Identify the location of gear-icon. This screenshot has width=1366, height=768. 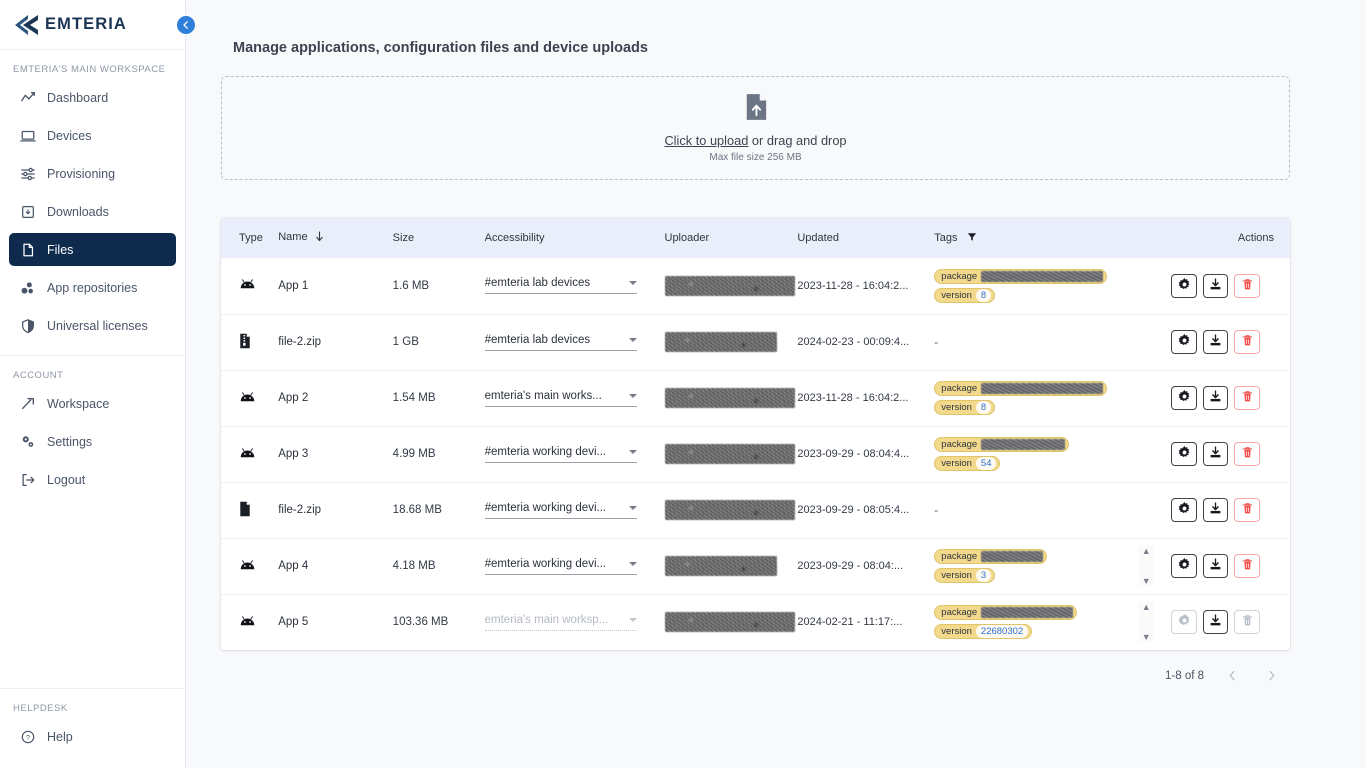
(1184, 454).